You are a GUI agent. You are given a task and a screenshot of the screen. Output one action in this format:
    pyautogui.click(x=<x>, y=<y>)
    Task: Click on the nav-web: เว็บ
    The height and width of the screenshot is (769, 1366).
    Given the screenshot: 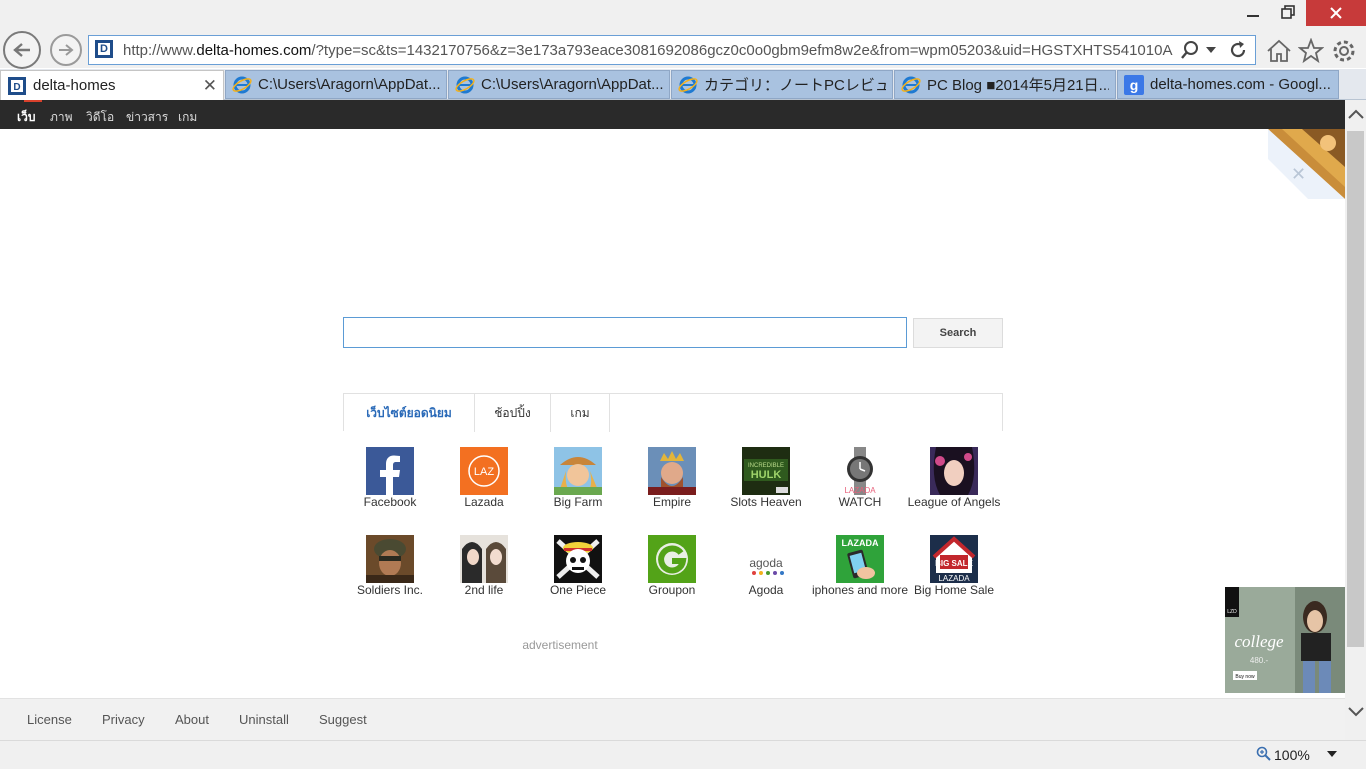 What is the action you would take?
    pyautogui.click(x=26, y=117)
    